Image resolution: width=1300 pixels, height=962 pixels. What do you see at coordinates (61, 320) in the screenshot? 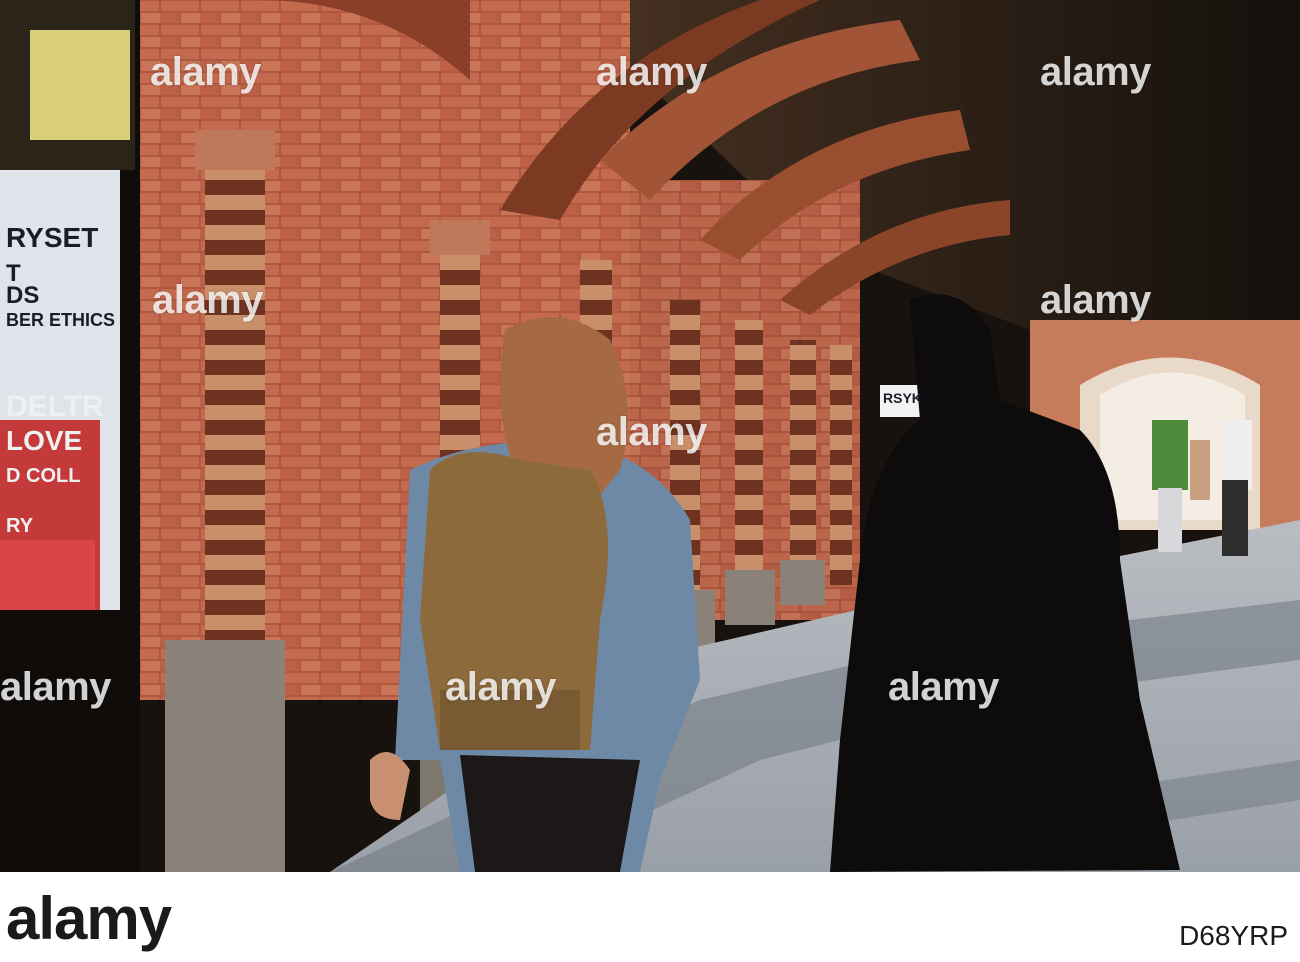
I see `poster-line-4: BER ETHICS` at bounding box center [61, 320].